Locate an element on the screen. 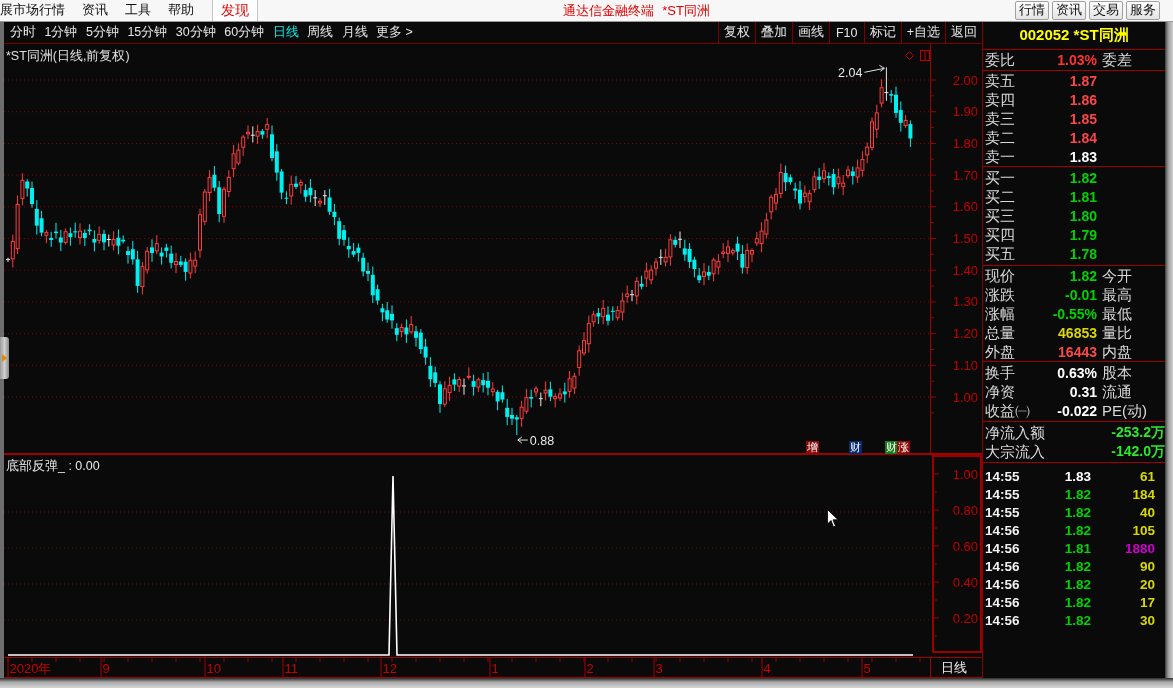  toolbar-button: 叠加 is located at coordinates (773, 32).